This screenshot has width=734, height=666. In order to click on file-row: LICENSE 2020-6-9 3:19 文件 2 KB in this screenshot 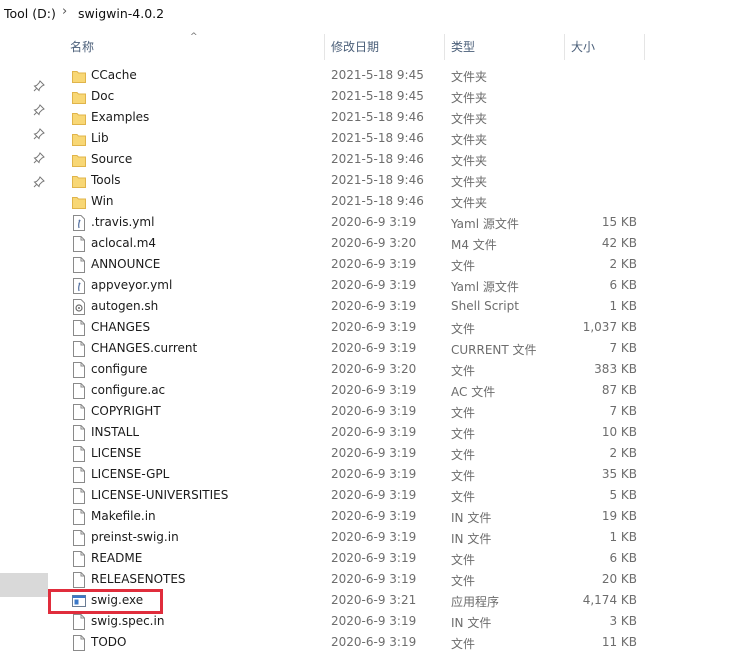, I will do `click(367, 453)`.